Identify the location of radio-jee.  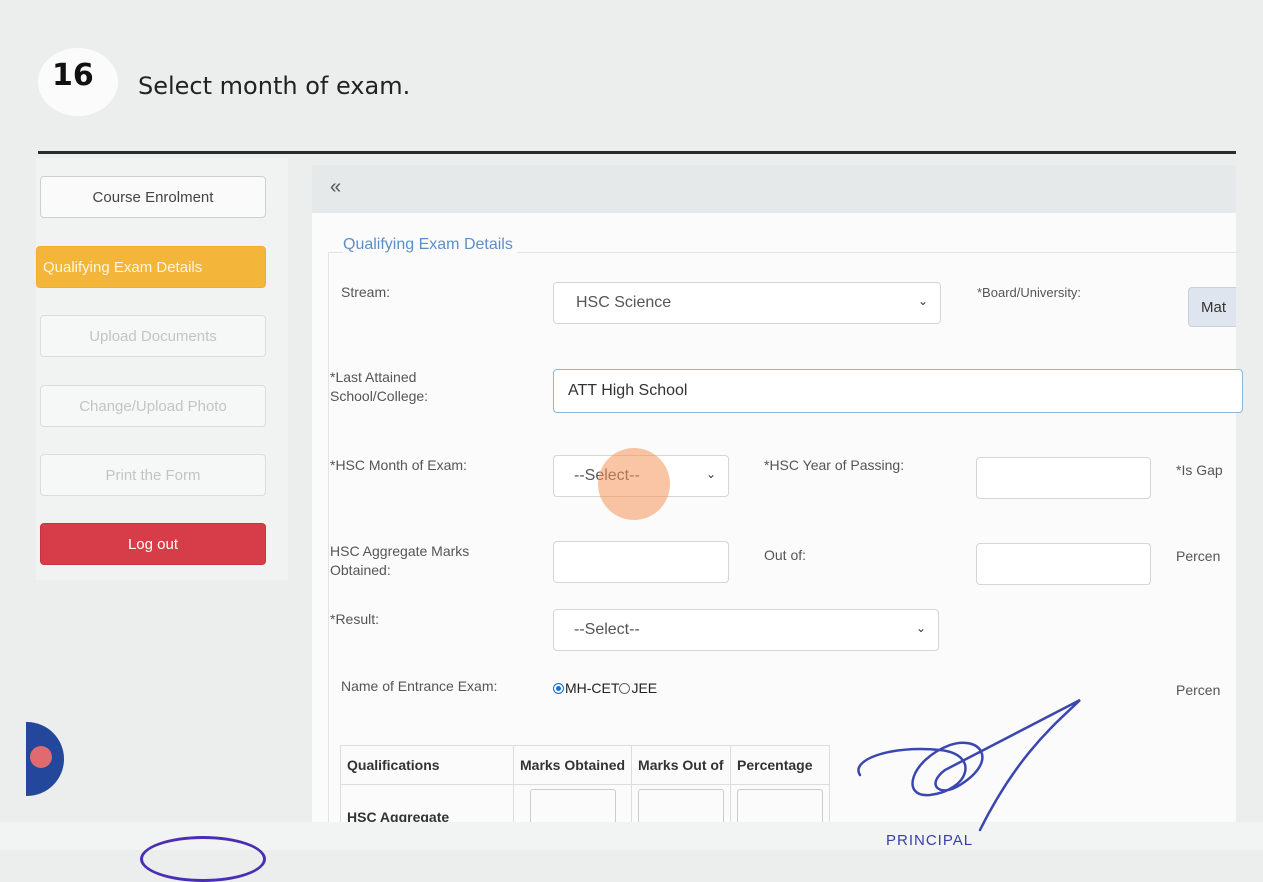
(625, 688).